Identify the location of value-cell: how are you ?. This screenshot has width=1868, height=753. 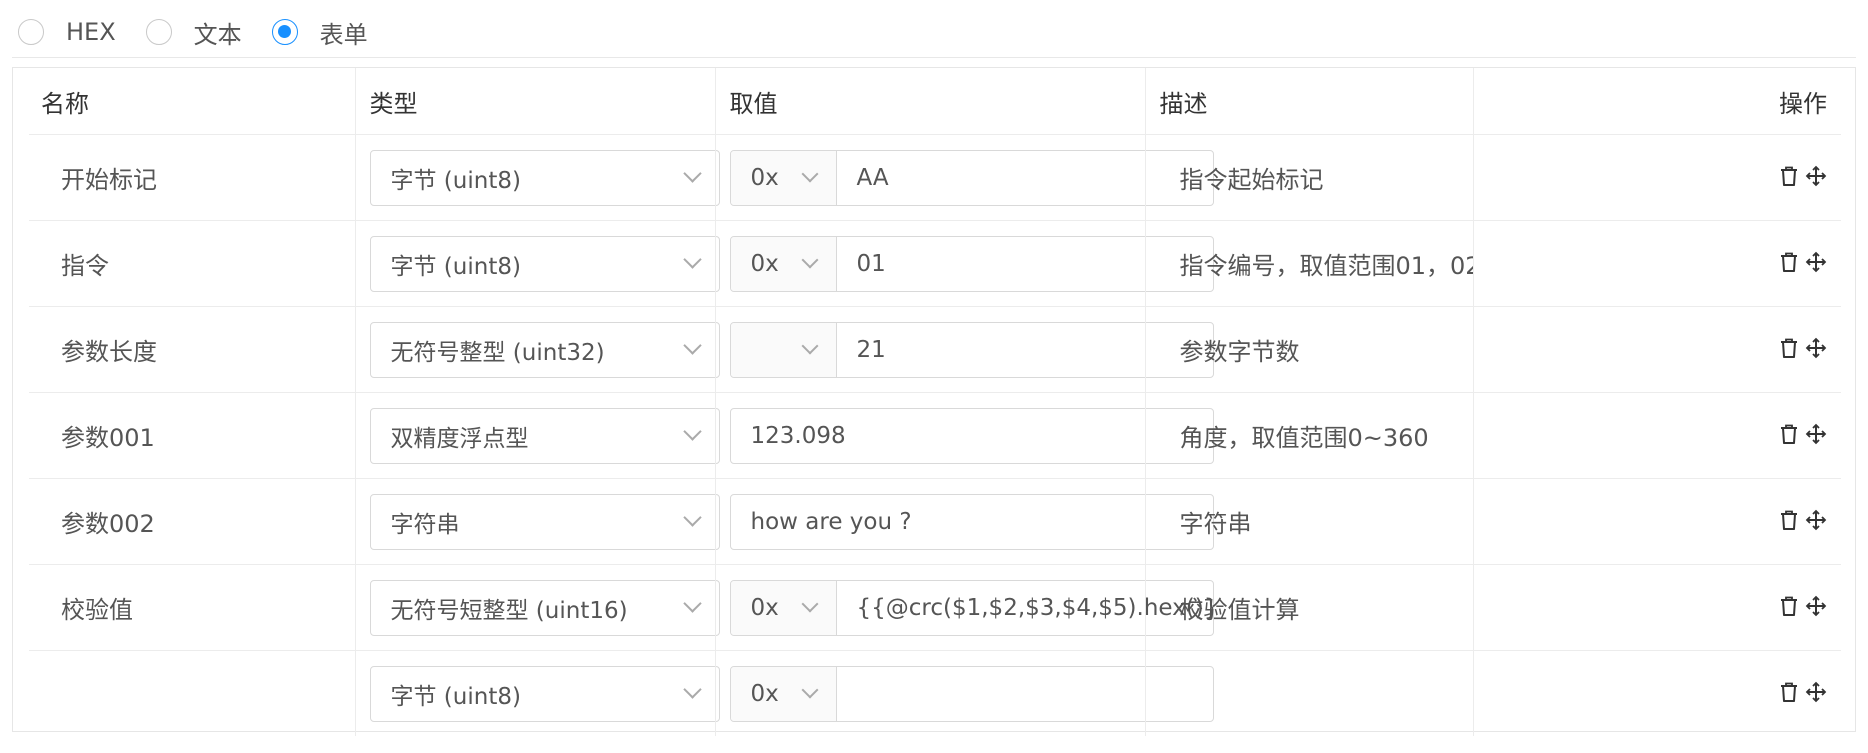
(964, 521).